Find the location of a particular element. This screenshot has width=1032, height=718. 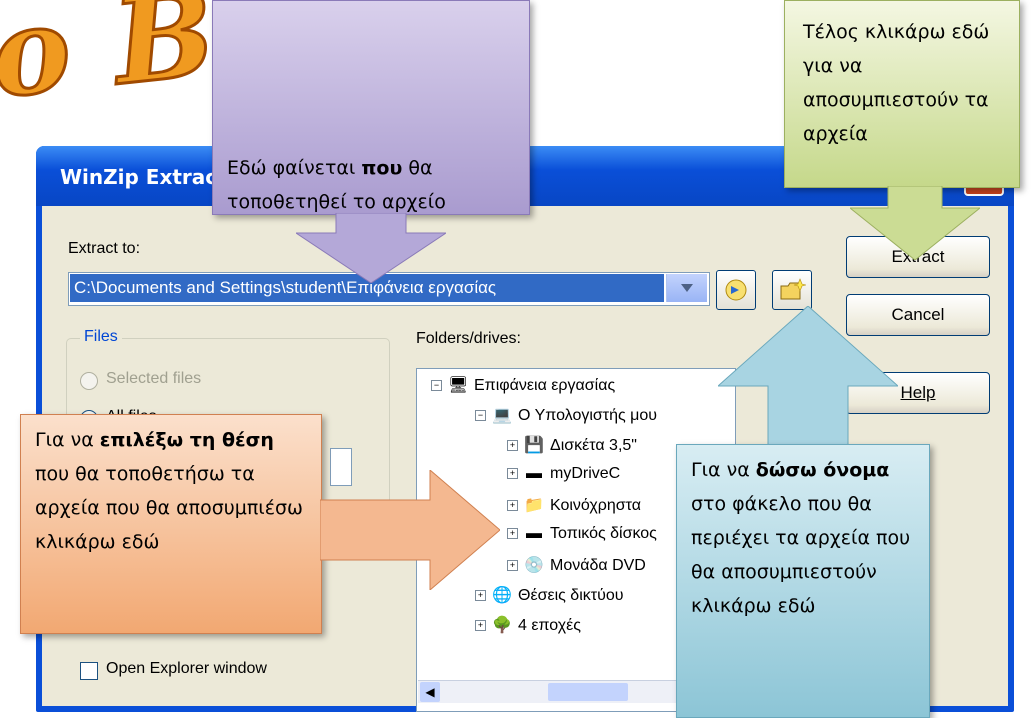

extract-to-label: Extract to: is located at coordinates (104, 248).